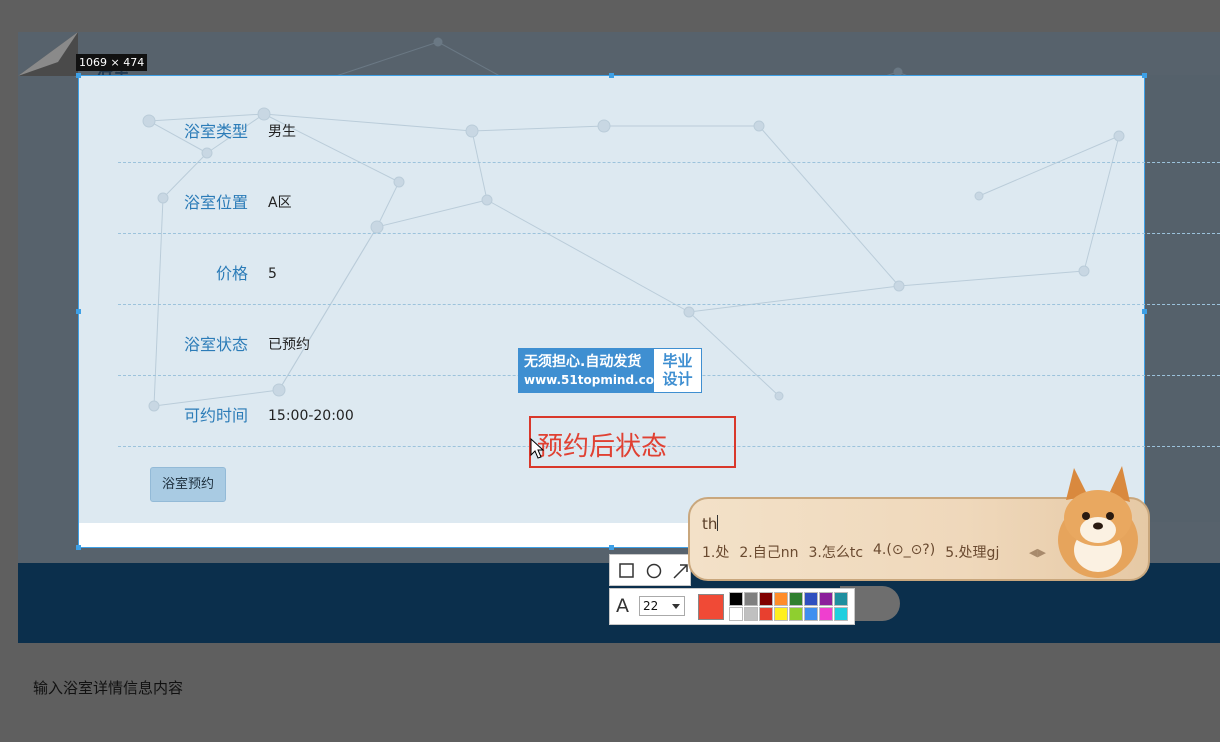  Describe the element at coordinates (188, 484) in the screenshot. I see `book-bathroom-button: 浴室预约` at that location.